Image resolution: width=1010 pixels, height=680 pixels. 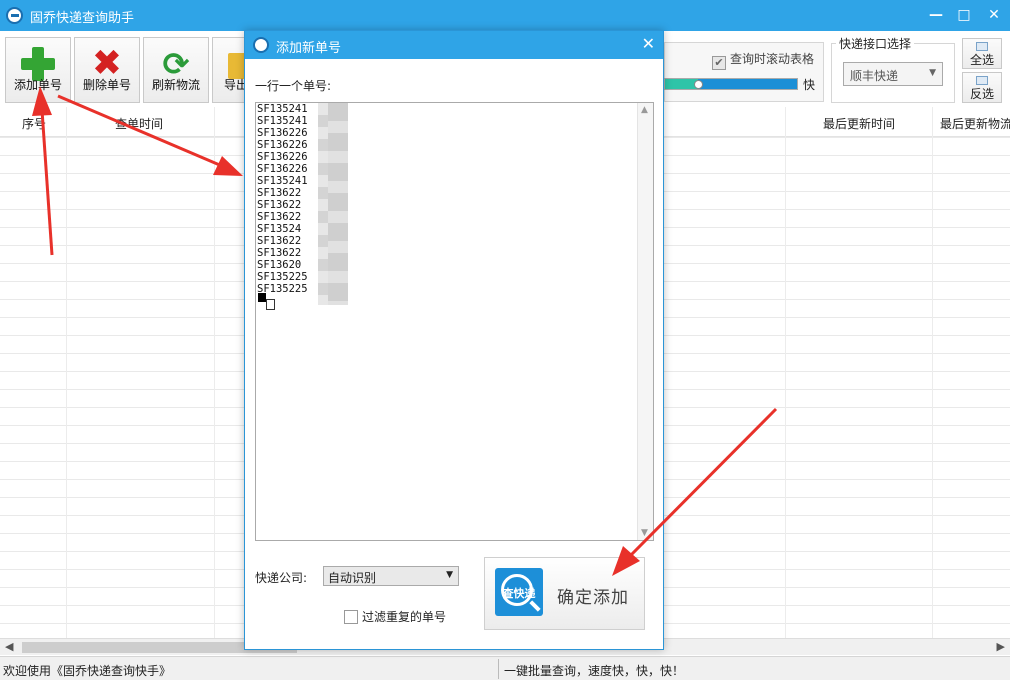 I want to click on logo-text: 查快递, so click(x=519, y=593).